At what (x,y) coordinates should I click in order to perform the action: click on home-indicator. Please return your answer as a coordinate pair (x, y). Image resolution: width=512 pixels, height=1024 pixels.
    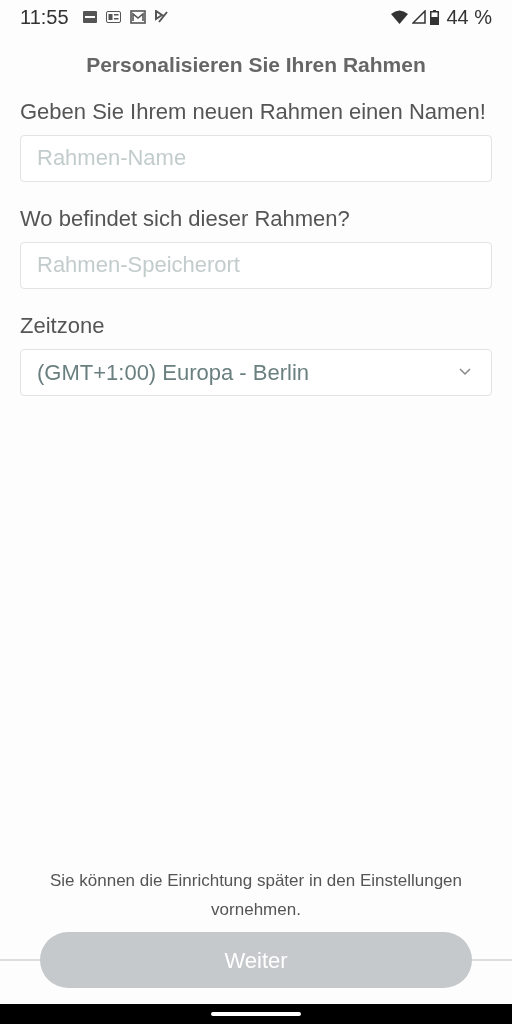
    Looking at the image, I should click on (256, 1014).